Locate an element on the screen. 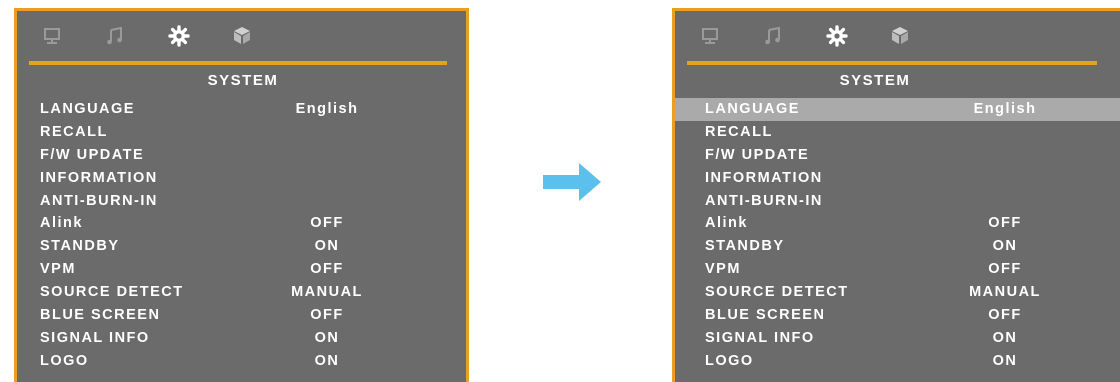  menu-item-language-selected: LANGUAGE English is located at coordinates (897, 109).